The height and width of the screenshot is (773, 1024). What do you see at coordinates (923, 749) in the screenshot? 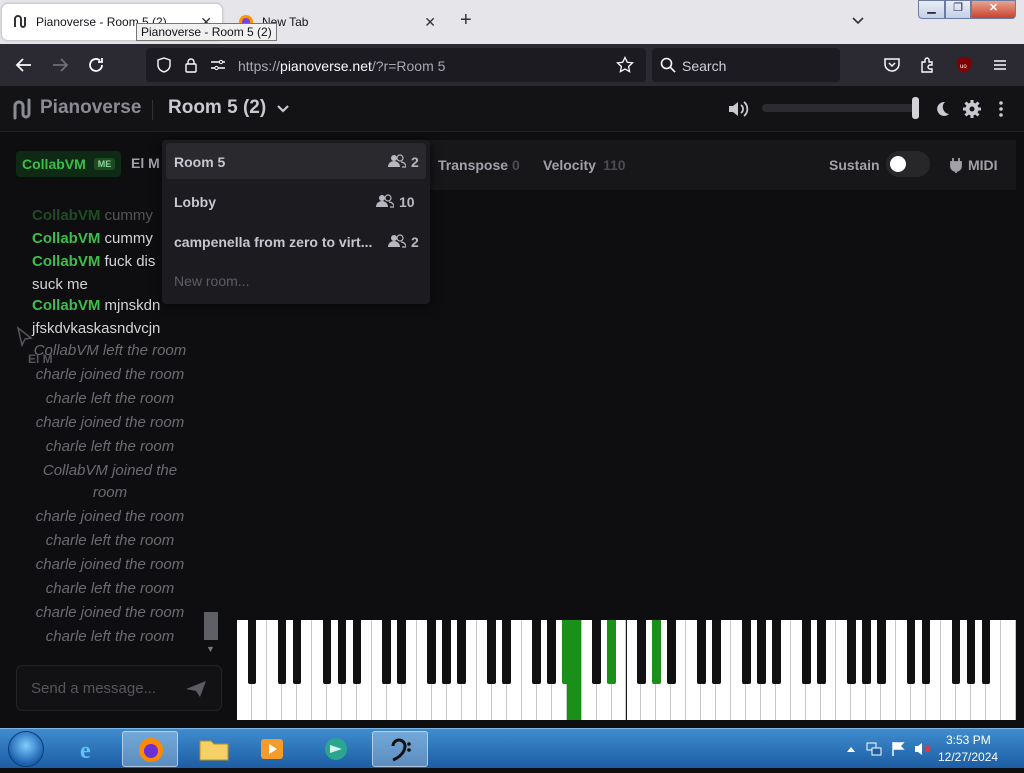
I see `volume-muted-icon` at bounding box center [923, 749].